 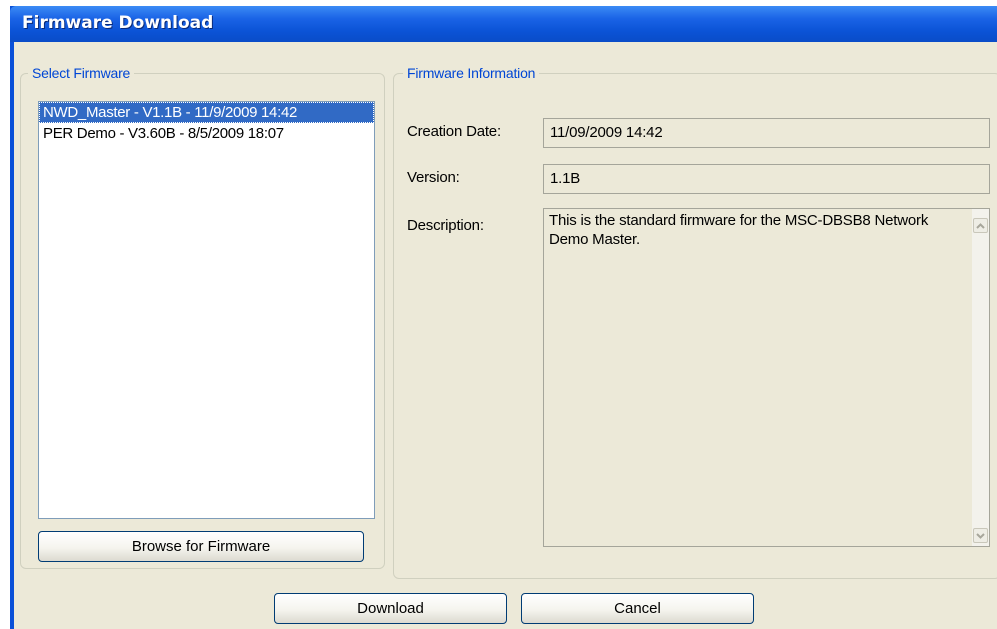 I want to click on cancel-button: Cancel, so click(x=637, y=608).